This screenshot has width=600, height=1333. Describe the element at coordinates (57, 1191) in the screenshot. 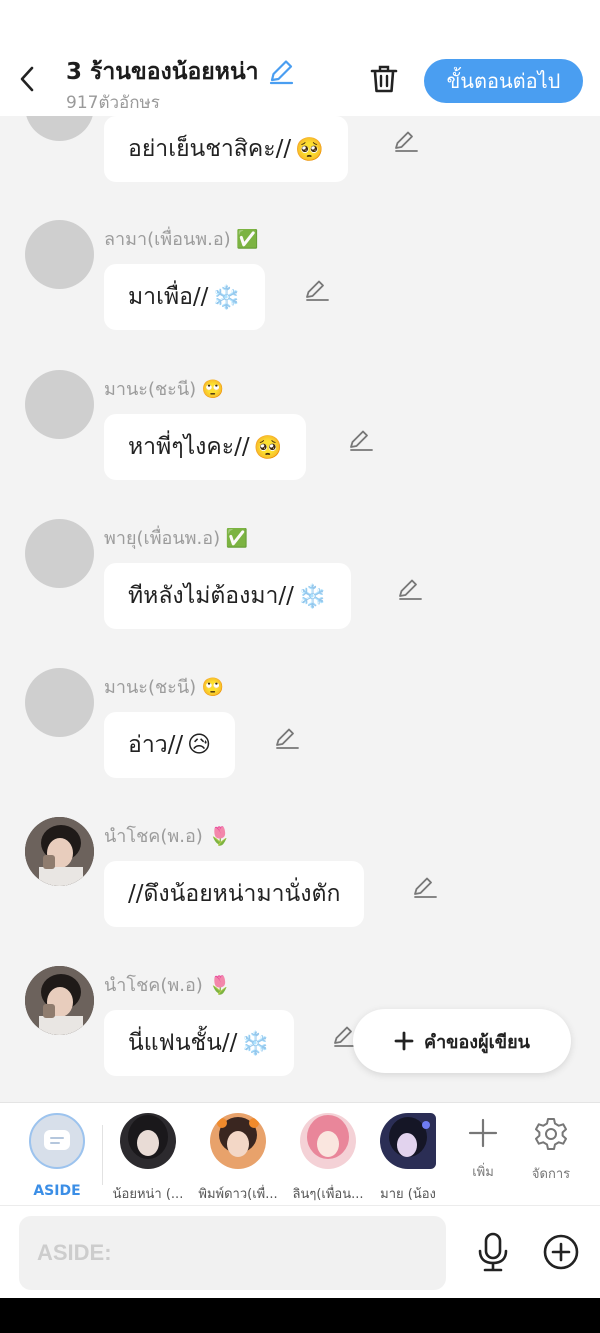

I see `character-label: ASIDE` at that location.